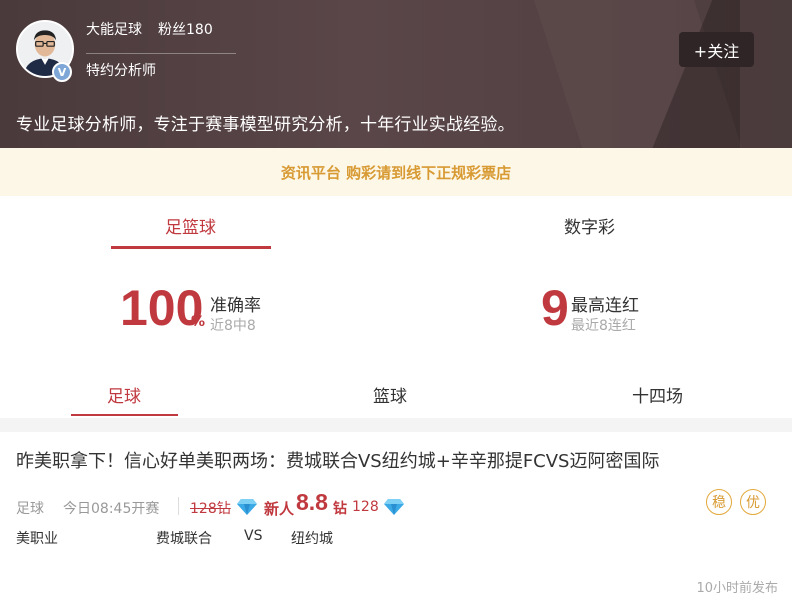  What do you see at coordinates (161, 53) in the screenshot?
I see `divider` at bounding box center [161, 53].